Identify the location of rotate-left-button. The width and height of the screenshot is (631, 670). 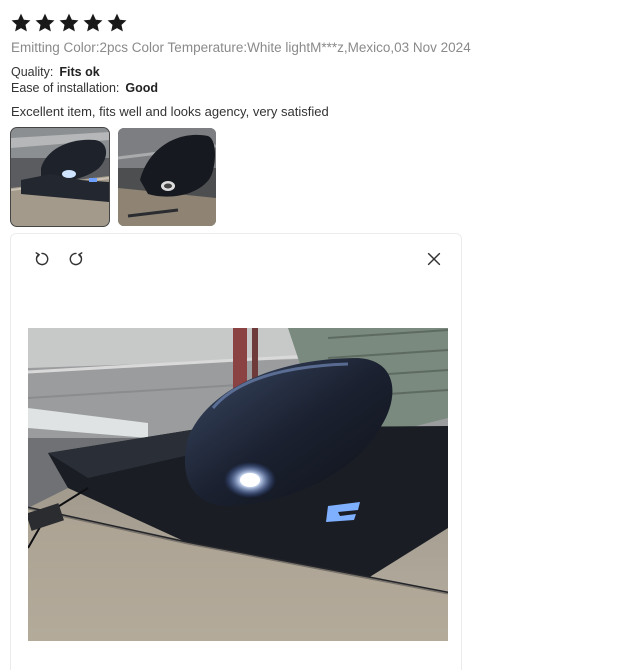
(42, 259).